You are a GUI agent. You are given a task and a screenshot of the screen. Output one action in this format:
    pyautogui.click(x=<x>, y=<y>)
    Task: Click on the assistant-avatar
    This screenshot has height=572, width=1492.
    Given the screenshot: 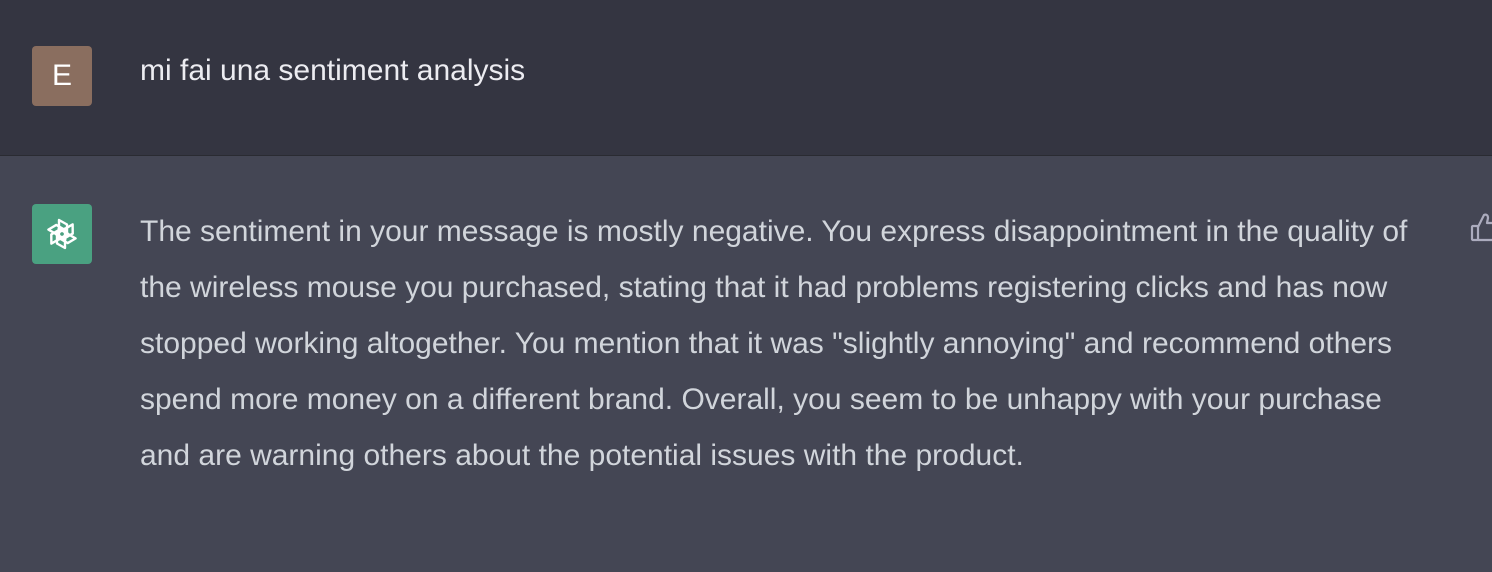 What is the action you would take?
    pyautogui.click(x=62, y=234)
    